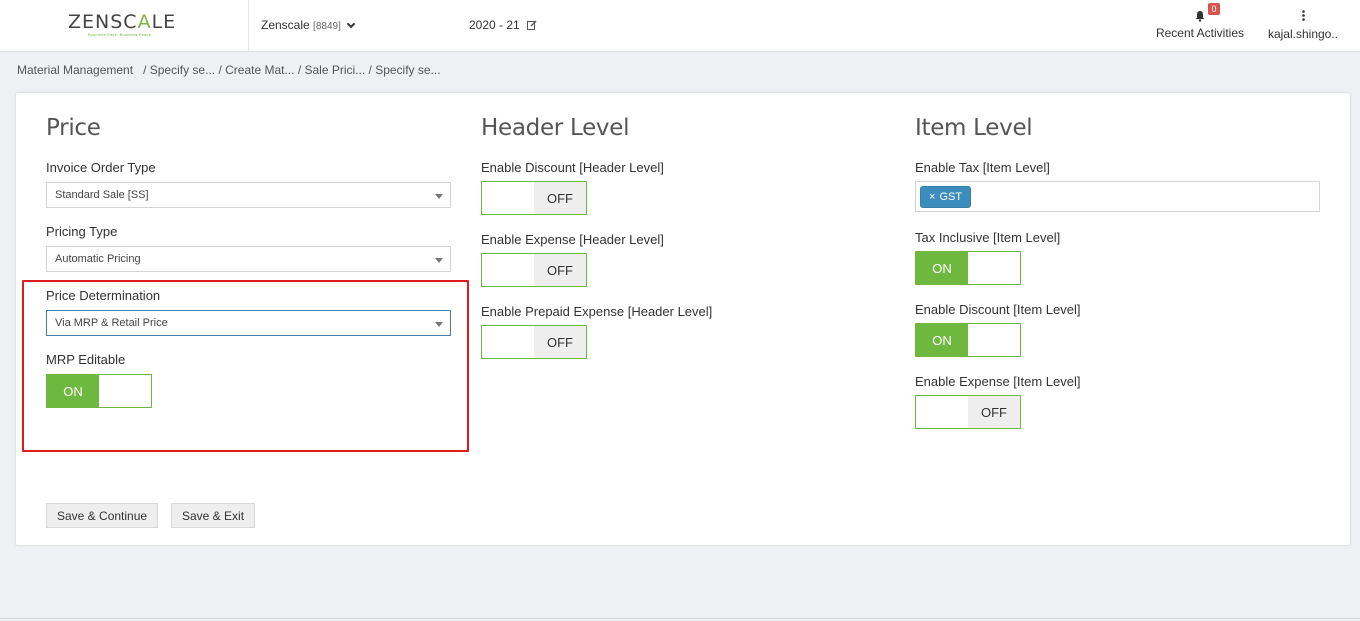 This screenshot has width=1360, height=621. I want to click on header-level-section-title: Header Level, so click(555, 128).